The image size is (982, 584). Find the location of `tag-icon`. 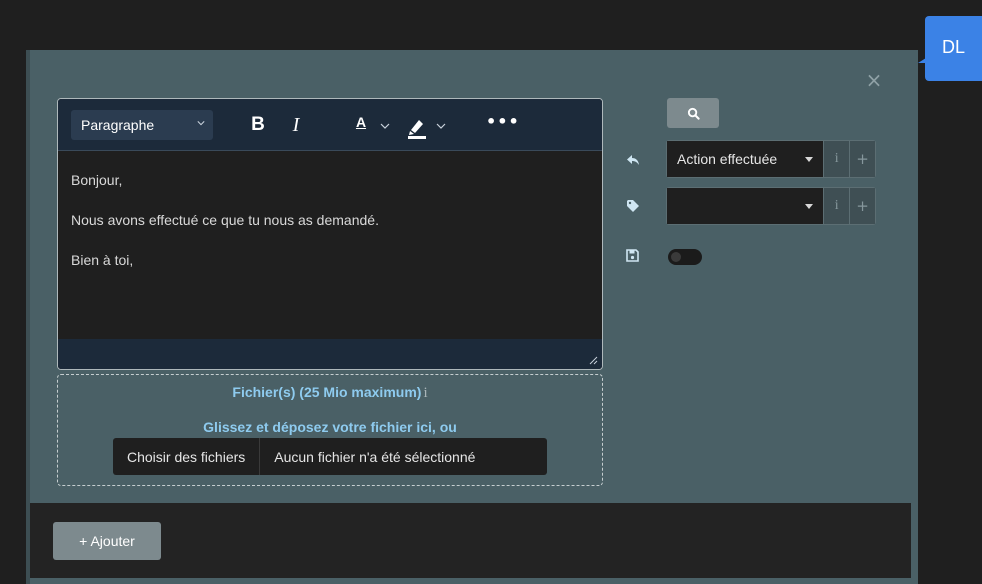

tag-icon is located at coordinates (633, 206).